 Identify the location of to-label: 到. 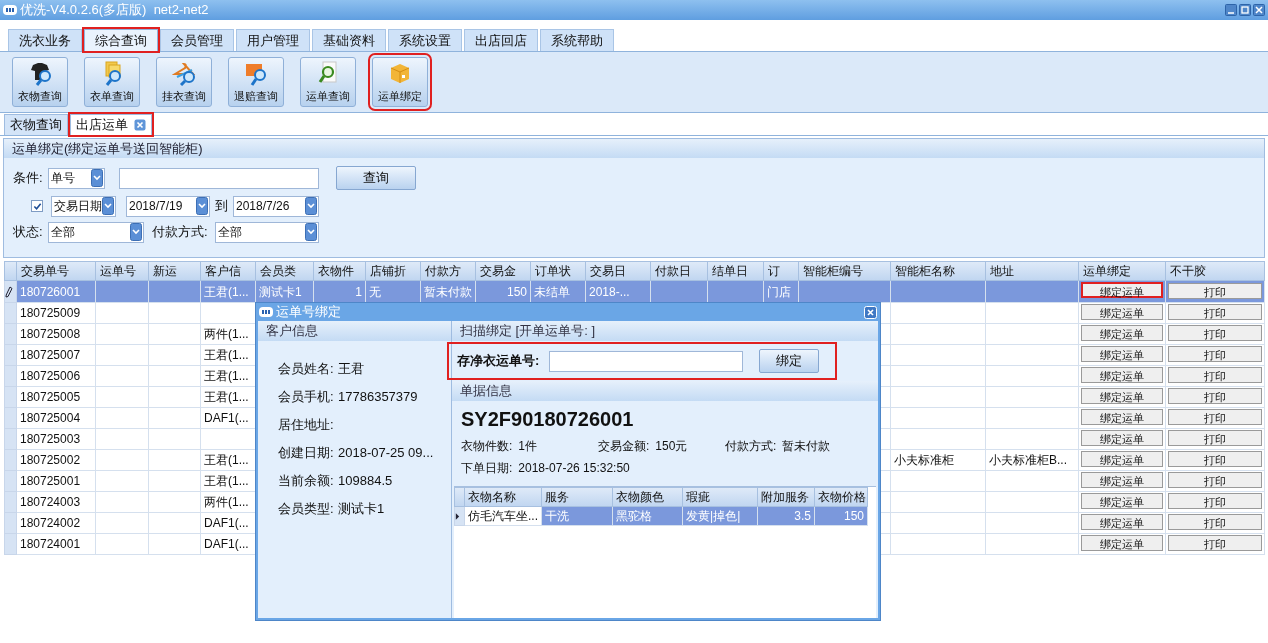
(221, 206).